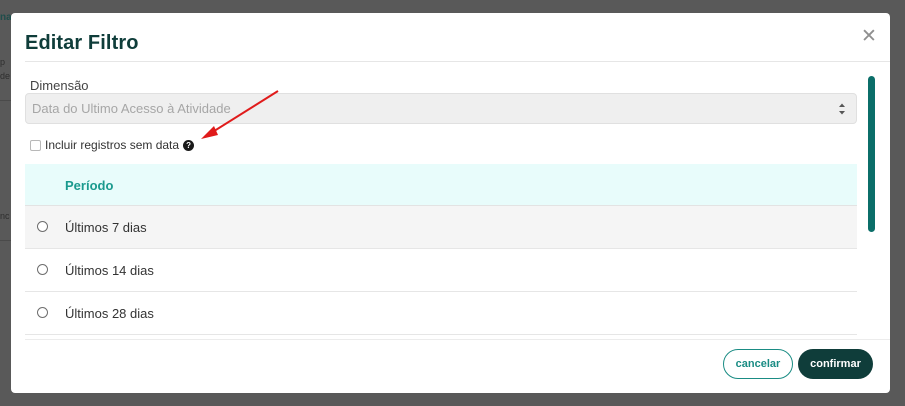 The height and width of the screenshot is (406, 905). What do you see at coordinates (109, 313) in the screenshot?
I see `period-label: Últimos 28 dias` at bounding box center [109, 313].